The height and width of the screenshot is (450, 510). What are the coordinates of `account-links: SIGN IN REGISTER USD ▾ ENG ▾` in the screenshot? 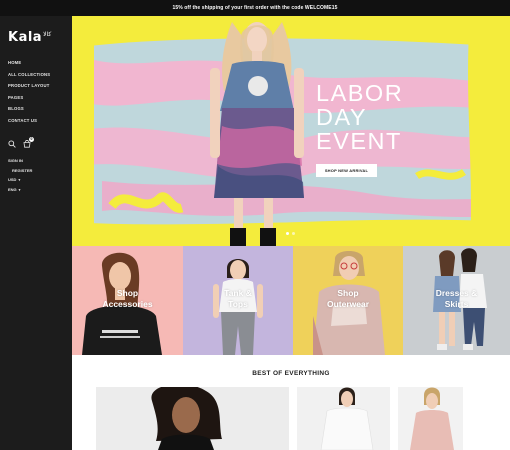 It's located at (20, 177).